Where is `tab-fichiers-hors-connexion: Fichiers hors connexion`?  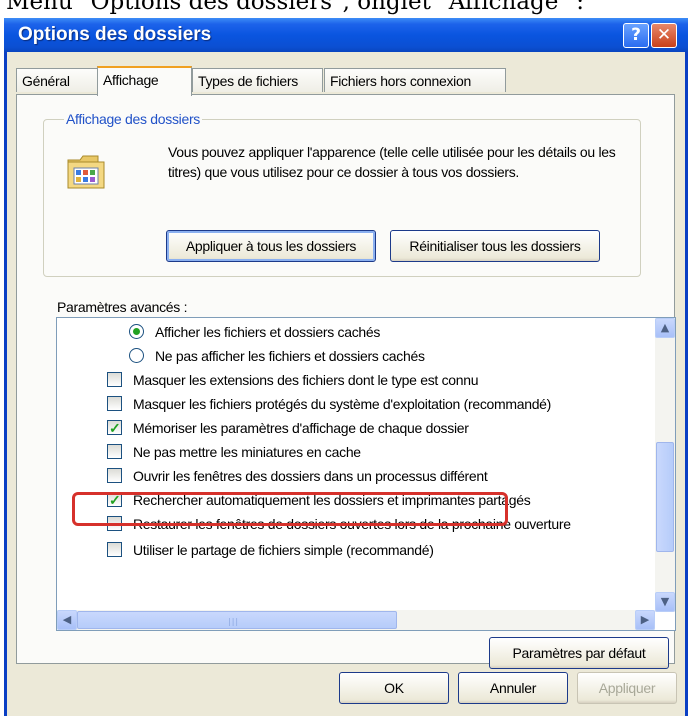 tab-fichiers-hors-connexion: Fichiers hors connexion is located at coordinates (415, 80).